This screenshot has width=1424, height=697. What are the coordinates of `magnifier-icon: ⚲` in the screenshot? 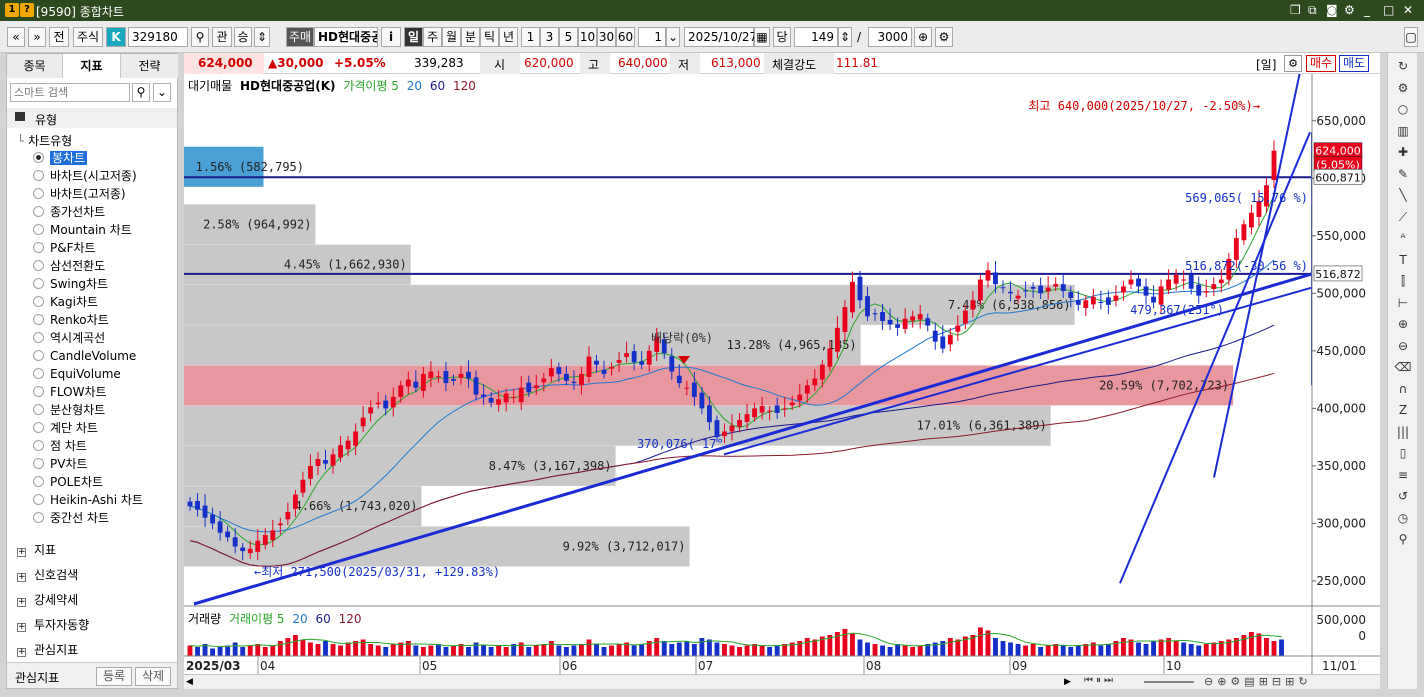 It's located at (200, 37).